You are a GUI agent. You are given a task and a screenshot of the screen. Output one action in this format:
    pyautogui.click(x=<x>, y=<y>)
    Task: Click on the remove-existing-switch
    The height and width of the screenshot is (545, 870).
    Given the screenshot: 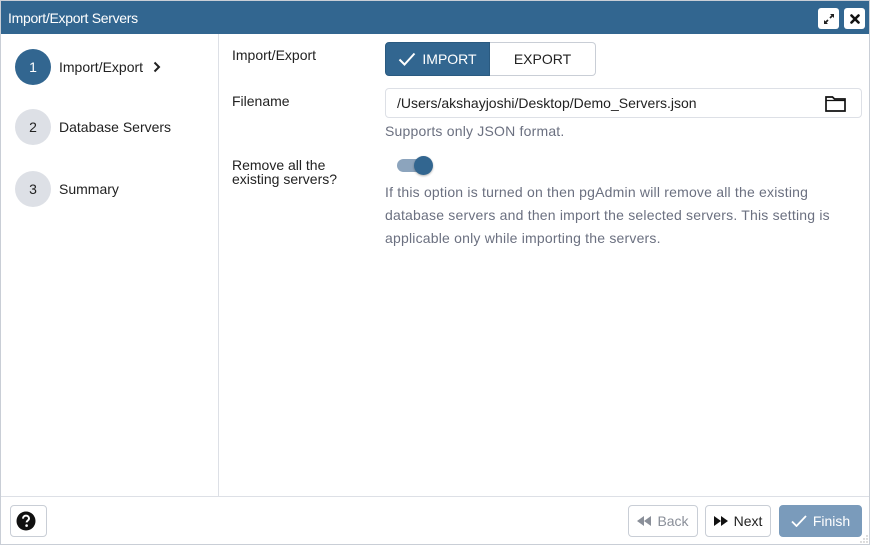 What is the action you would take?
    pyautogui.click(x=414, y=165)
    